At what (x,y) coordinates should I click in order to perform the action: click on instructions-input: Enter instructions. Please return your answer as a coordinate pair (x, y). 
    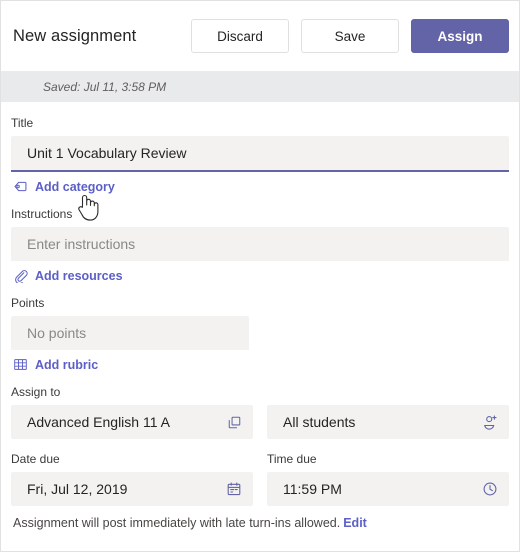
    Looking at the image, I should click on (260, 244).